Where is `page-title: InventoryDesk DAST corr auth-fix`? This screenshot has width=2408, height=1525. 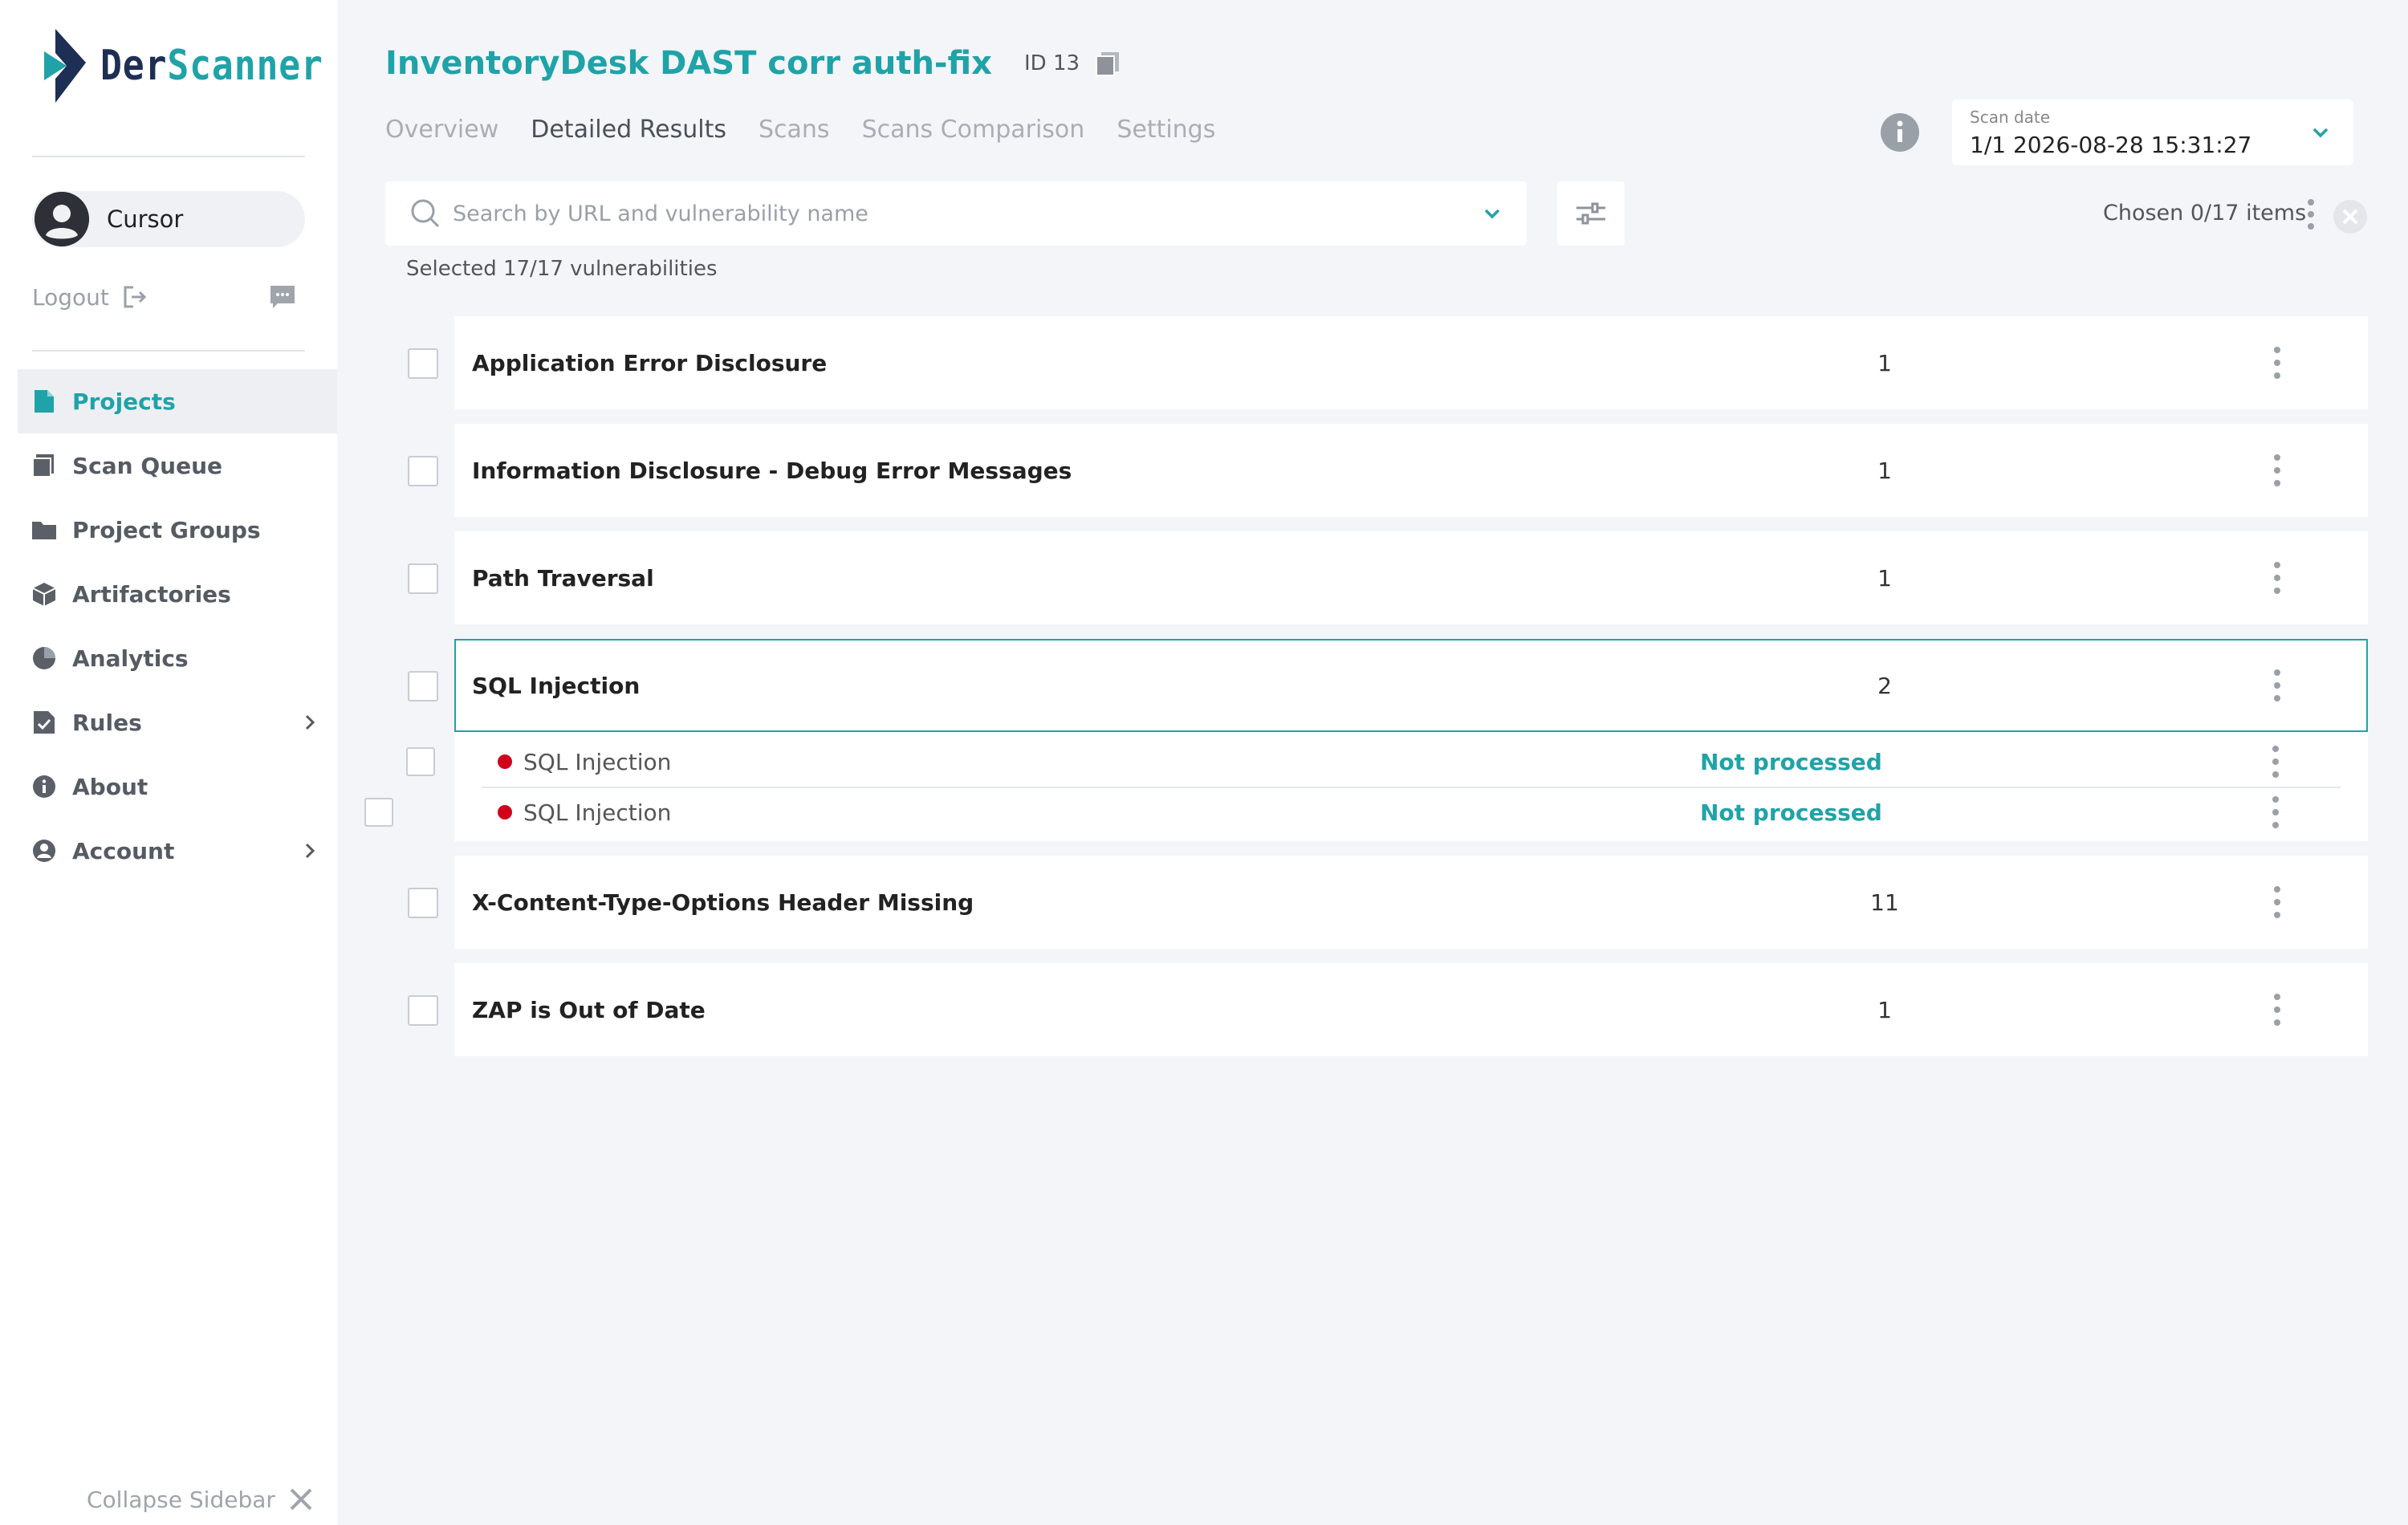 page-title: InventoryDesk DAST corr auth-fix is located at coordinates (688, 64).